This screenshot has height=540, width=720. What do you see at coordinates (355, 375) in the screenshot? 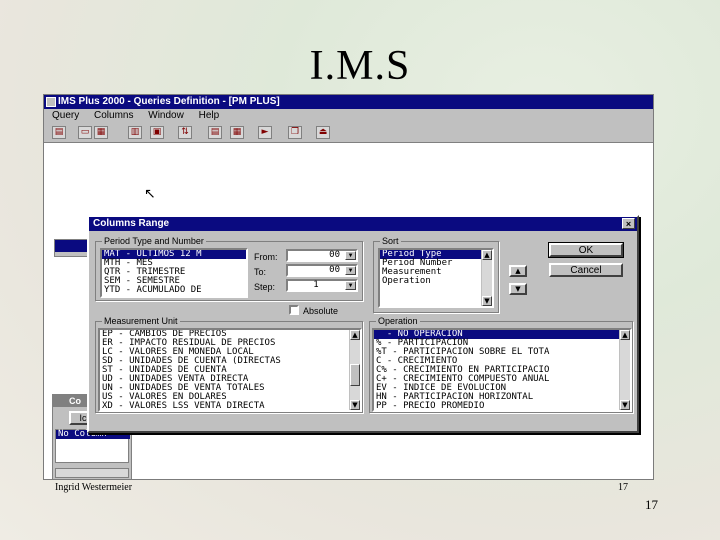
I see `scroll-thumb` at bounding box center [355, 375].